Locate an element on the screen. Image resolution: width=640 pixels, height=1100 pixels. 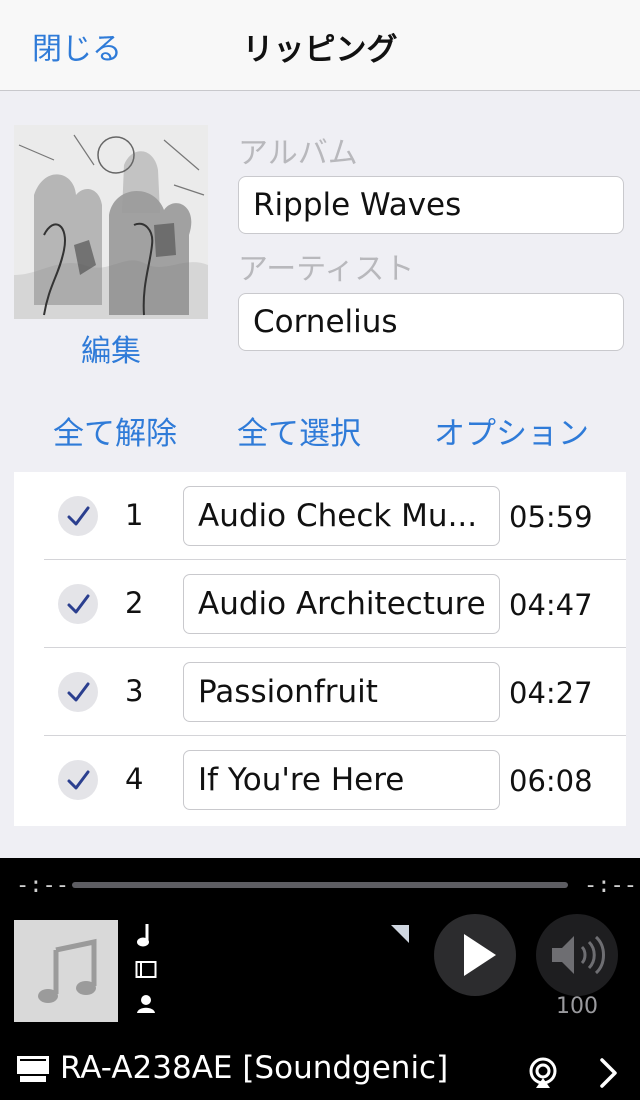
track-duration: 04:27 is located at coordinates (551, 693).